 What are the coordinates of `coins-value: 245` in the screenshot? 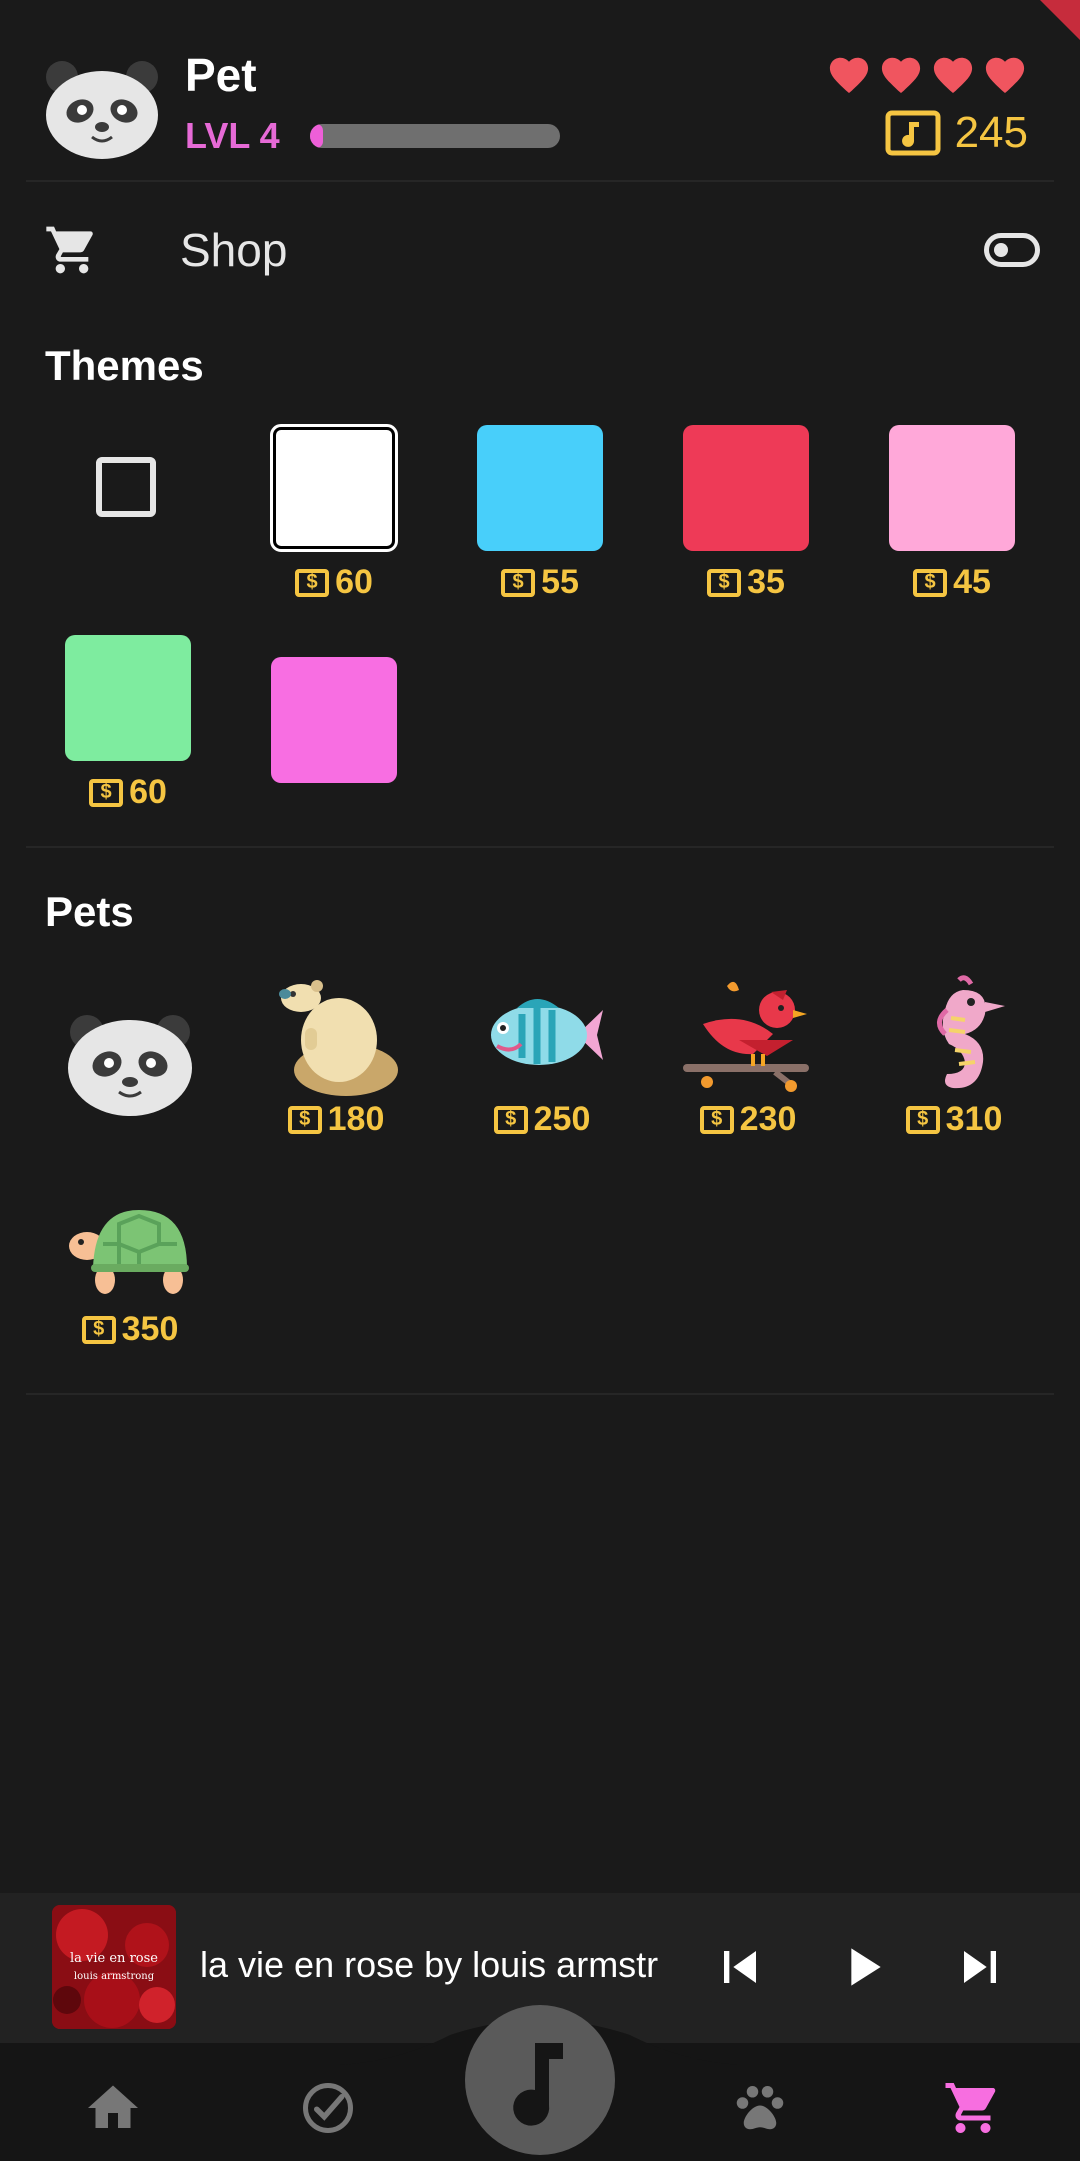 It's located at (991, 132).